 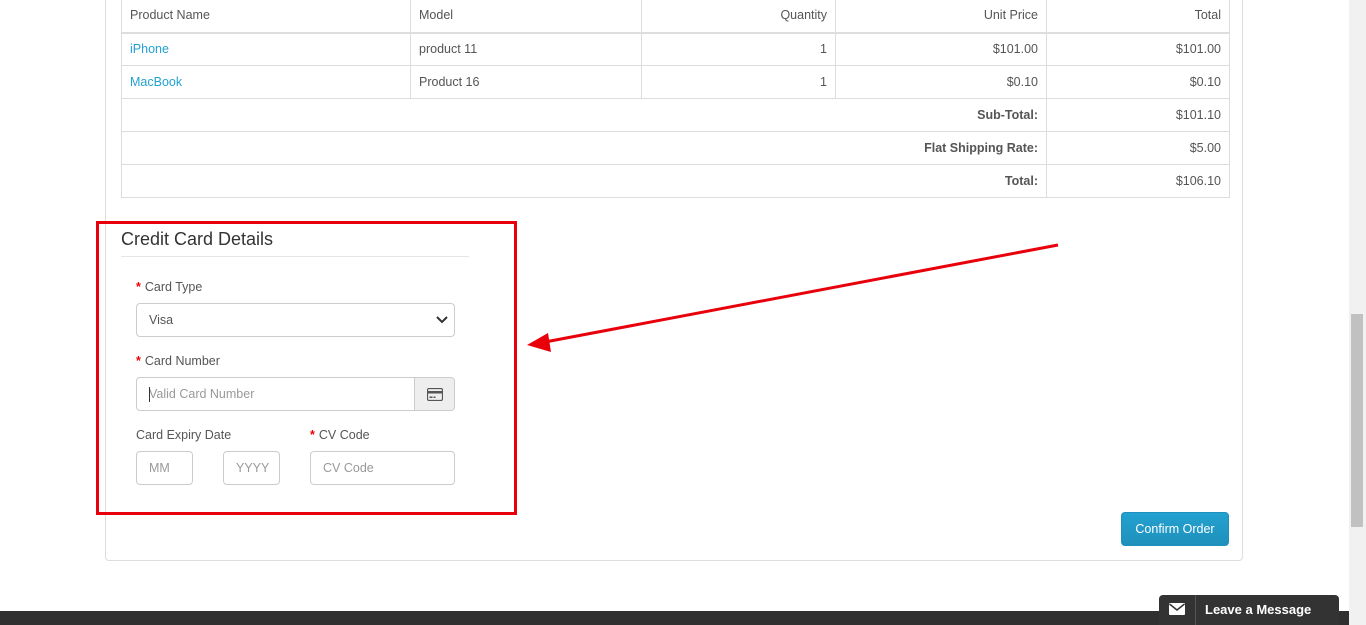 What do you see at coordinates (1175, 529) in the screenshot?
I see `confirm-order-button: Confirm Order` at bounding box center [1175, 529].